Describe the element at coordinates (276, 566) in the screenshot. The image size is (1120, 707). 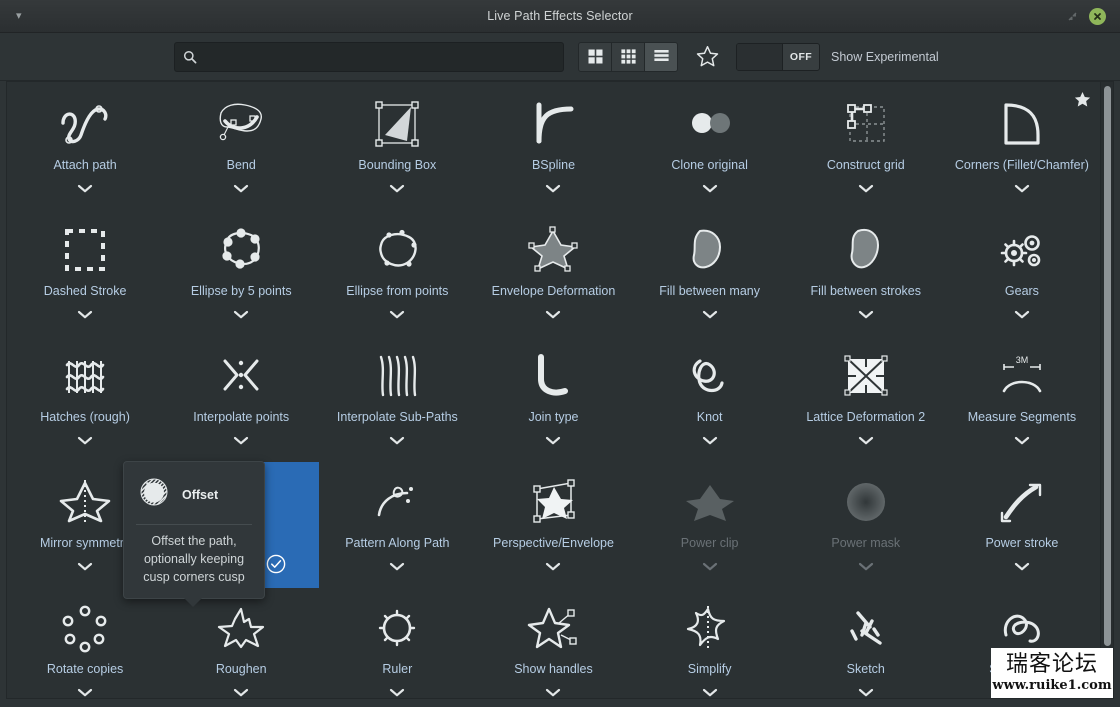
I see `apply-check-icon` at that location.